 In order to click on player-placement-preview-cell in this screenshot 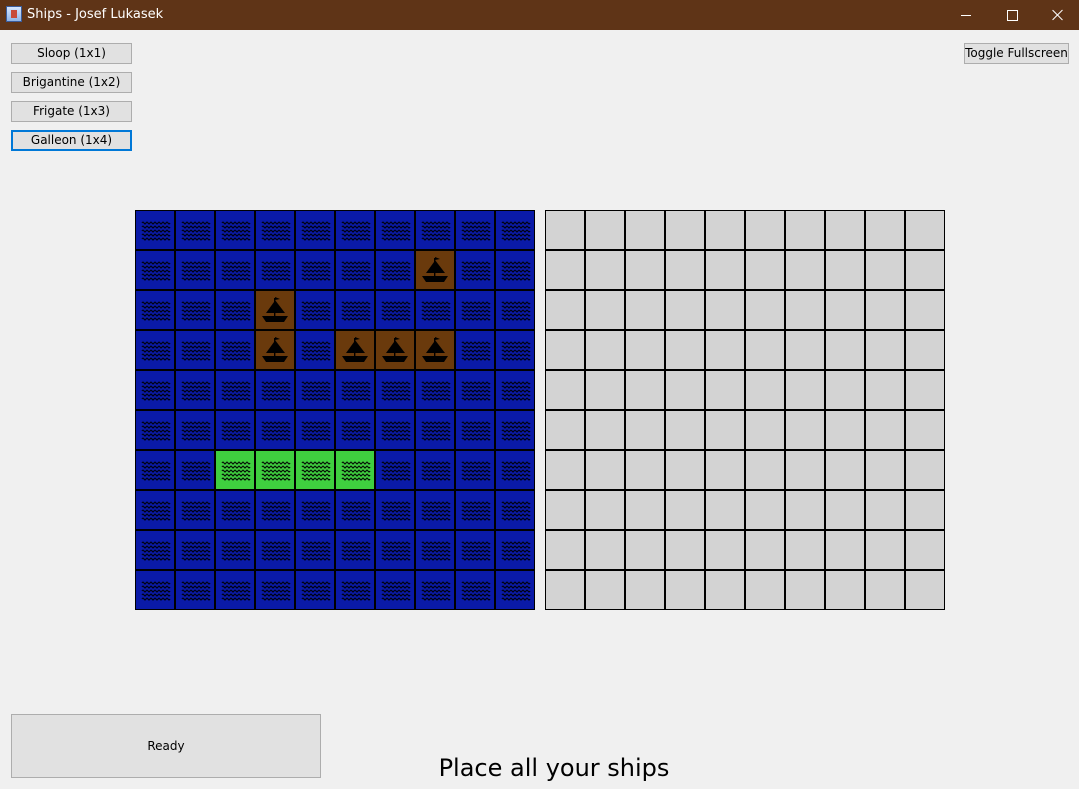, I will do `click(315, 470)`.